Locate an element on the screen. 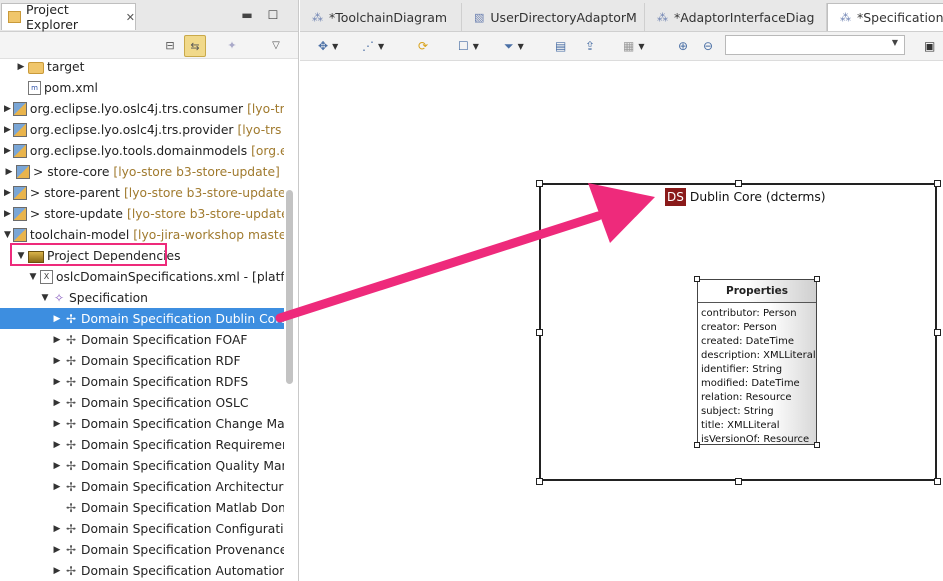 This screenshot has width=943, height=581. chevron-down-icon: ▼ is located at coordinates (895, 42).